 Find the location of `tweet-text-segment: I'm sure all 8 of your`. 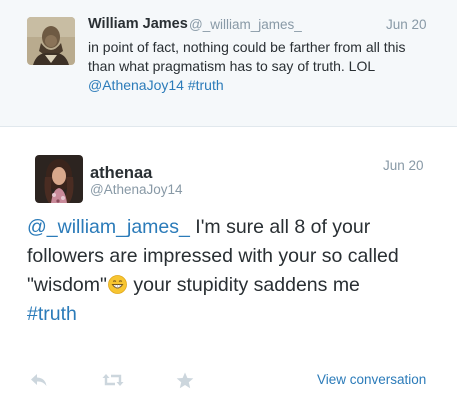

tweet-text-segment: I'm sure all 8 of your is located at coordinates (280, 227).